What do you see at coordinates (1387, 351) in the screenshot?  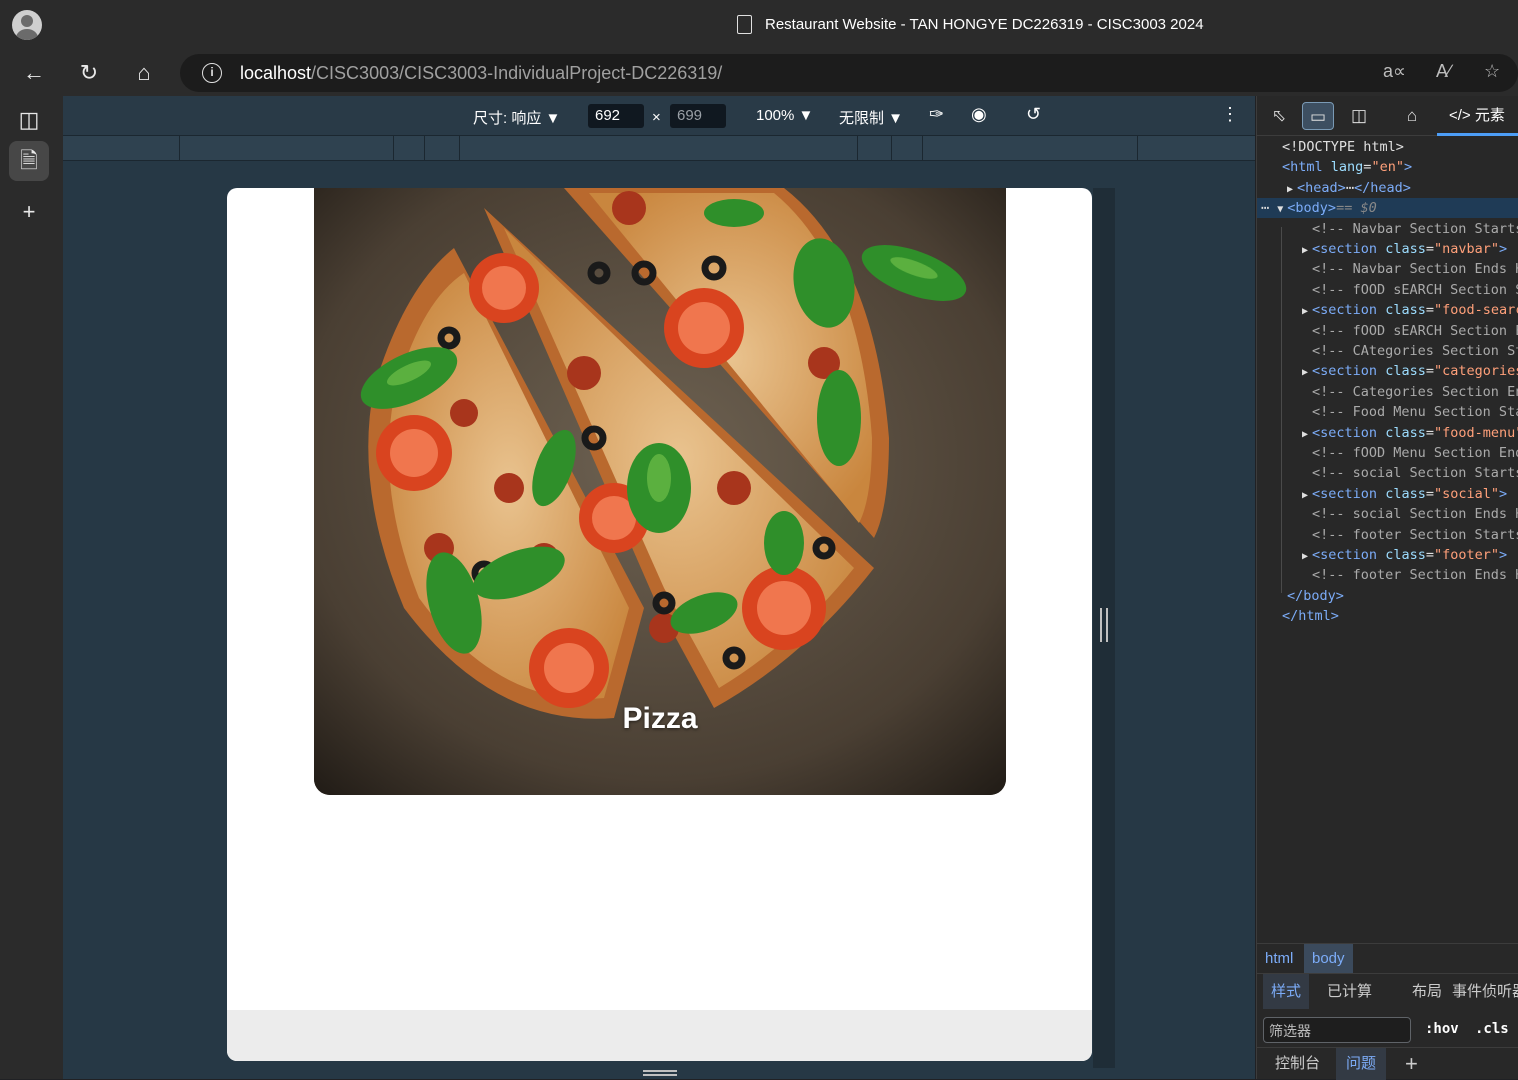 I see `dom-node-line: <!-- CAtegories Section Starts Here -->` at bounding box center [1387, 351].